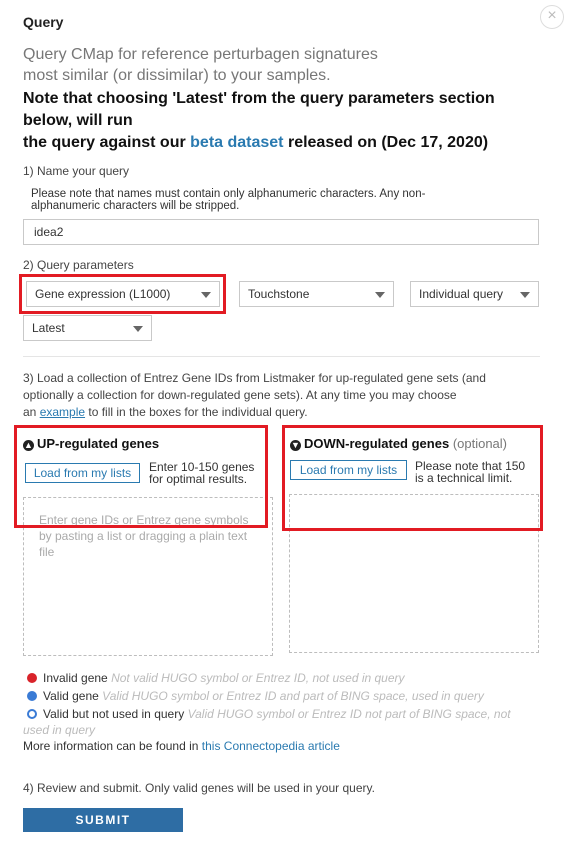  What do you see at coordinates (281, 356) in the screenshot?
I see `divider` at bounding box center [281, 356].